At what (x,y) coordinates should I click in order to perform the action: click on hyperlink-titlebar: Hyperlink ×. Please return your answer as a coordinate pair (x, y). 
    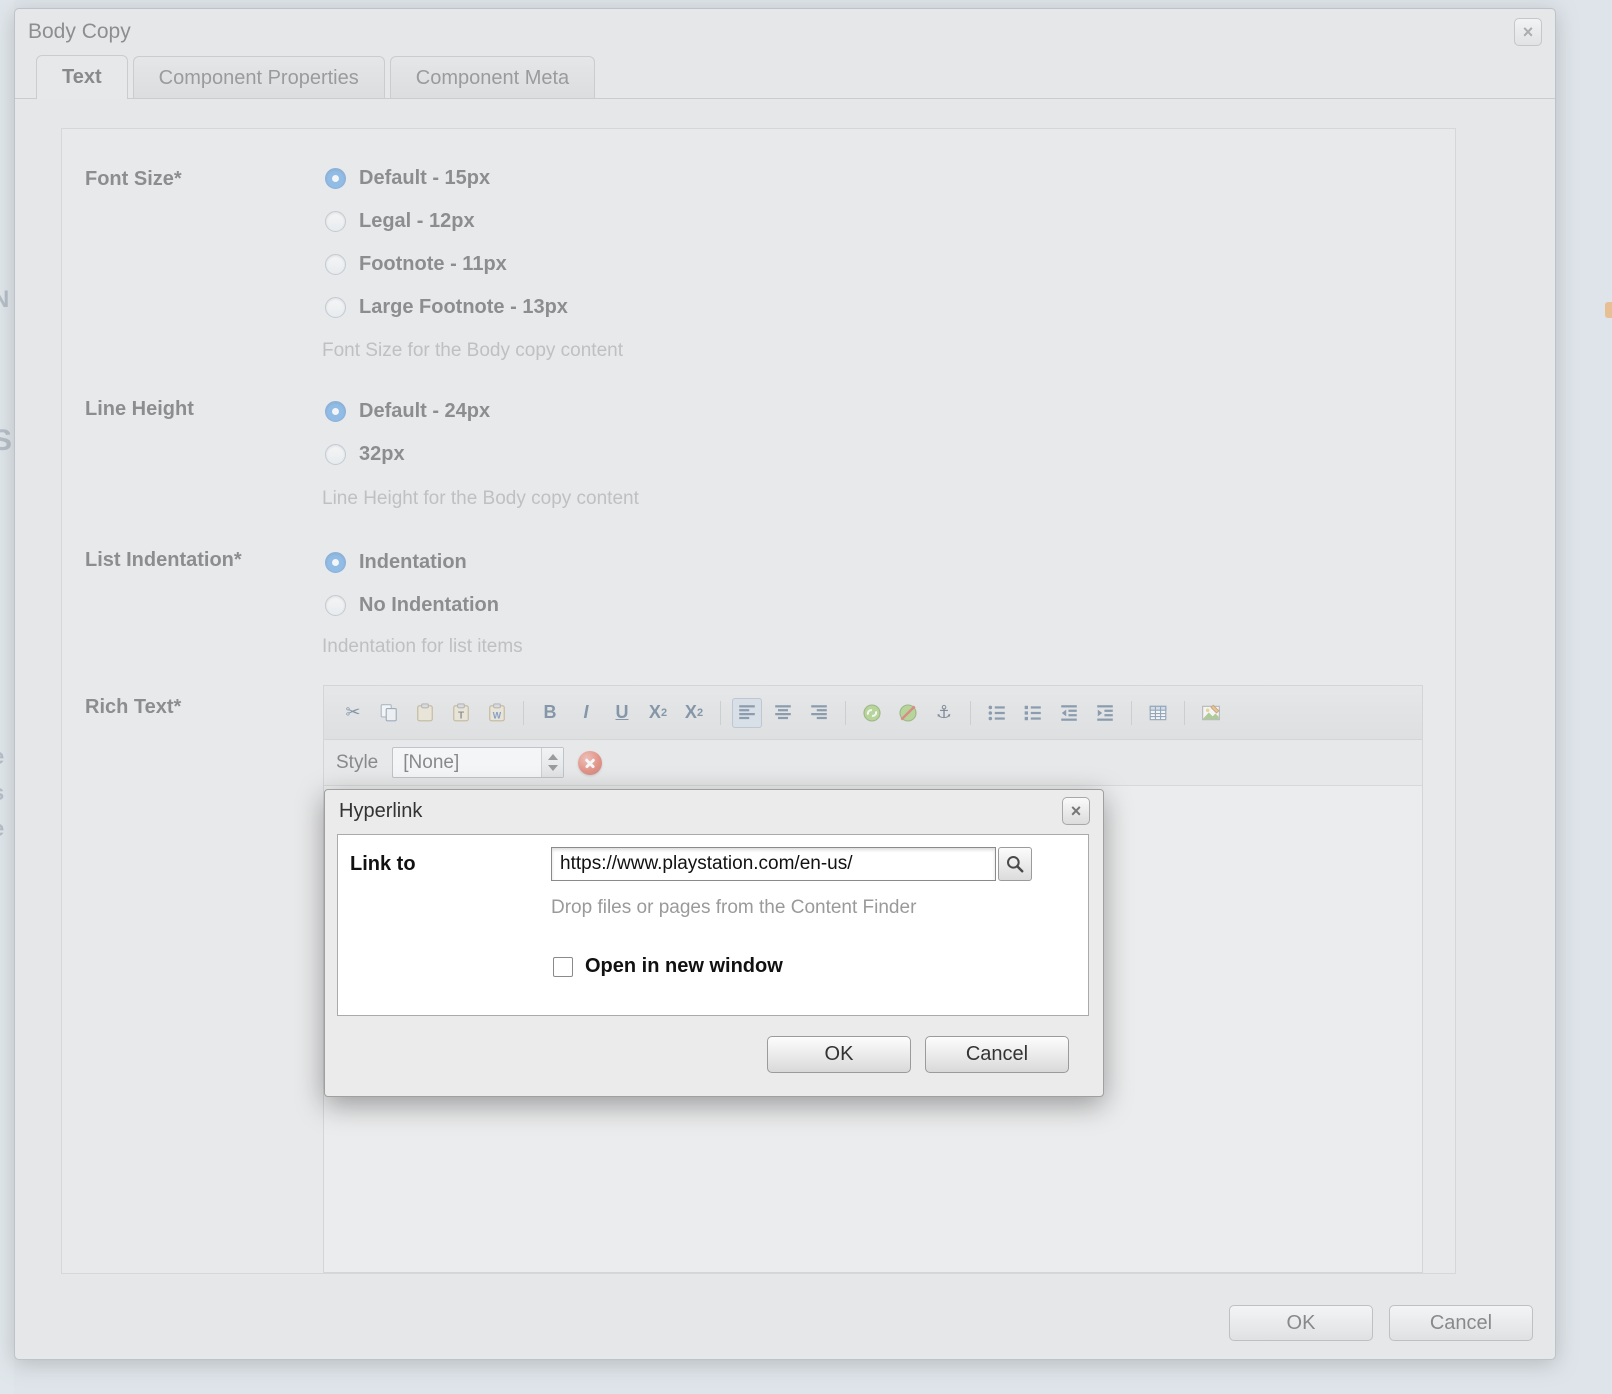
    Looking at the image, I should click on (714, 813).